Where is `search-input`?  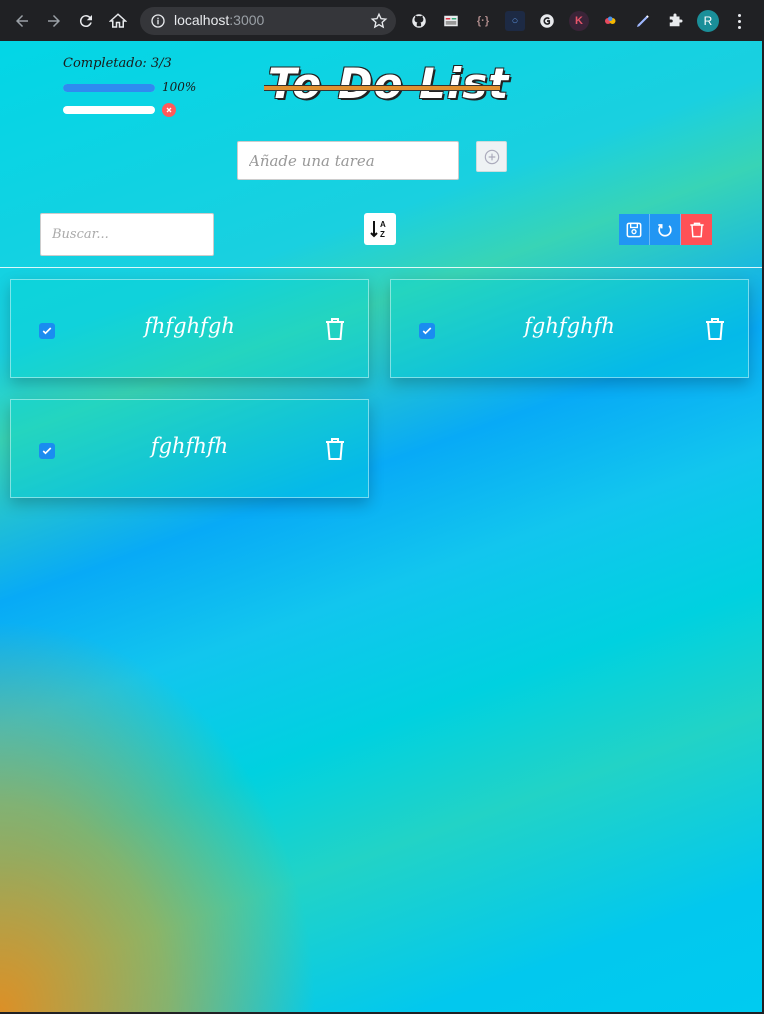 search-input is located at coordinates (127, 234).